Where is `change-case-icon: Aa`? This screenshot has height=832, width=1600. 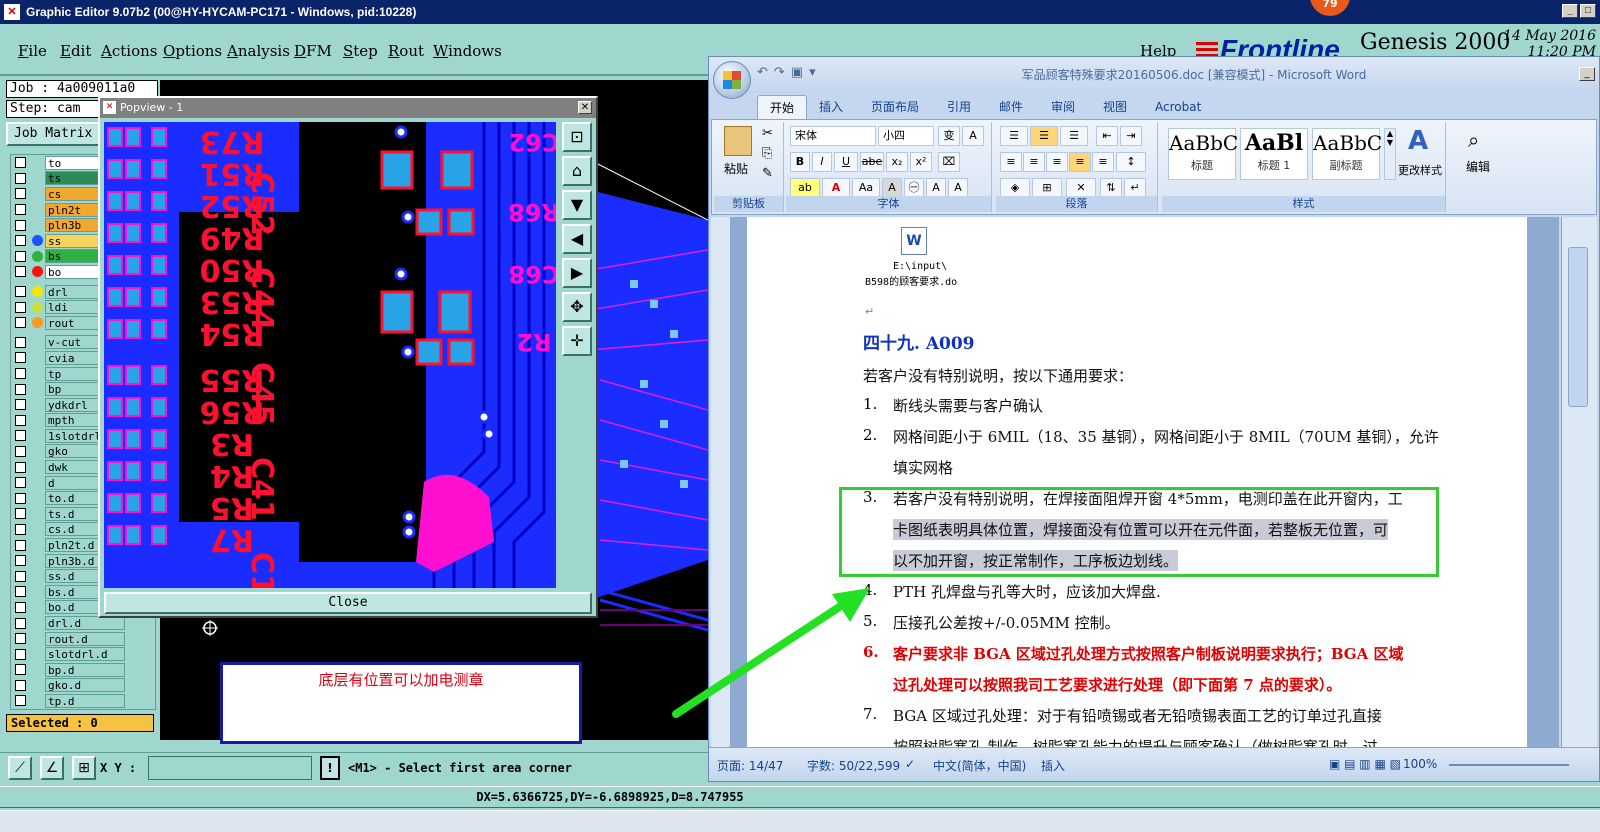
change-case-icon: Aa is located at coordinates (866, 188).